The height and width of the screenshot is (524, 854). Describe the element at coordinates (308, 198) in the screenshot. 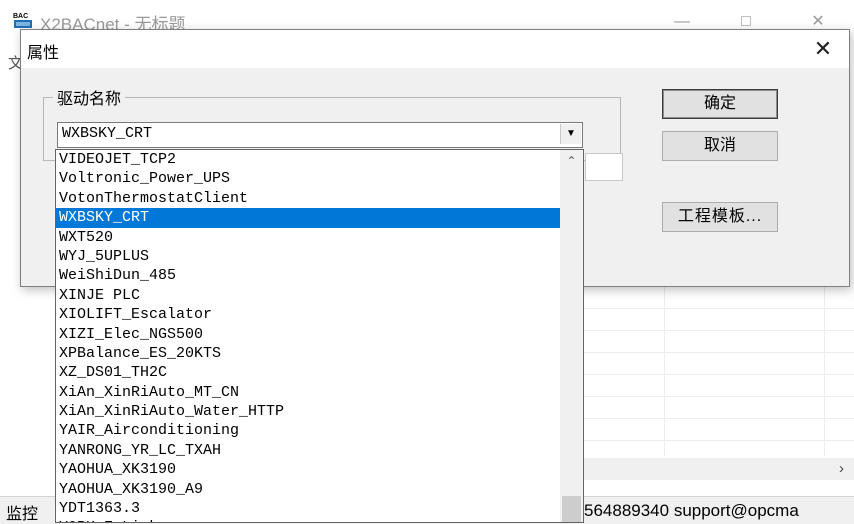

I see `dropdown-item: VotonThermostatClient` at that location.